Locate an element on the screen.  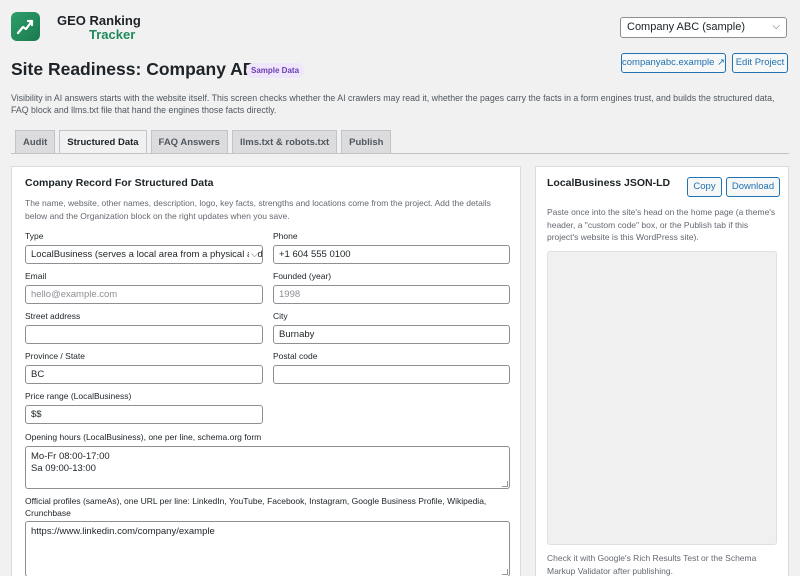
street-input is located at coordinates (144, 334).